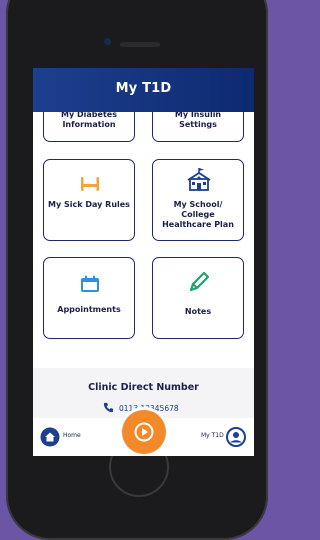 This screenshot has width=320, height=540. I want to click on app-title: My T1D, so click(143, 88).